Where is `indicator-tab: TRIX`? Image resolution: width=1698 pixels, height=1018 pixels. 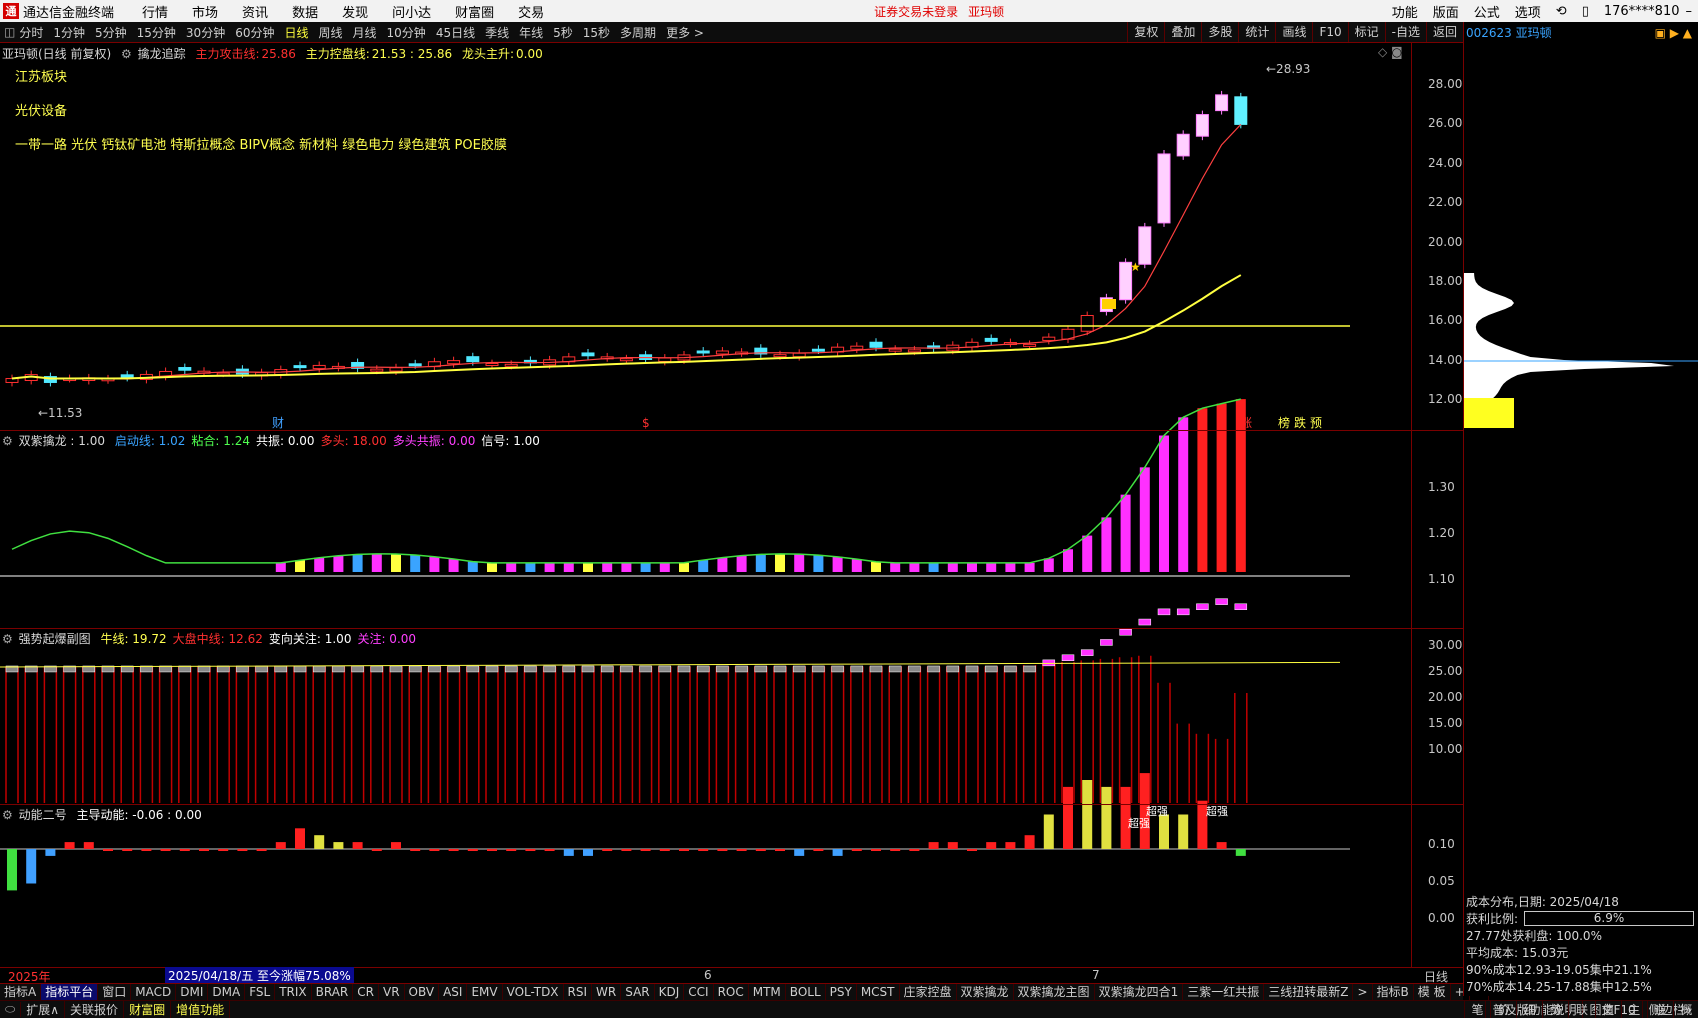
indicator-tab: TRIX is located at coordinates (293, 992).